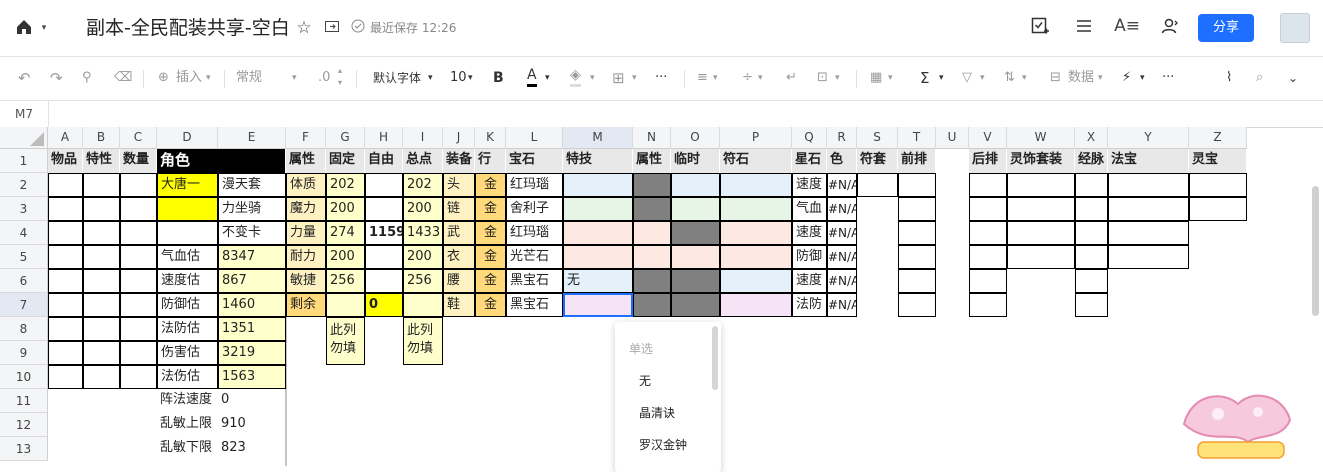 This screenshot has height=472, width=1323. What do you see at coordinates (1126, 78) in the screenshot?
I see `formula-icon: ⚡` at bounding box center [1126, 78].